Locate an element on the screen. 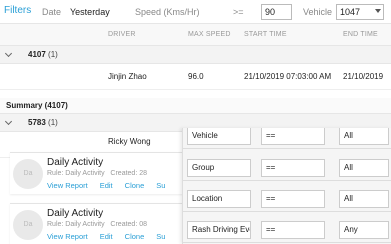 Image resolution: width=391 pixels, height=244 pixels. max-speed-cell: 96.0 is located at coordinates (196, 76).